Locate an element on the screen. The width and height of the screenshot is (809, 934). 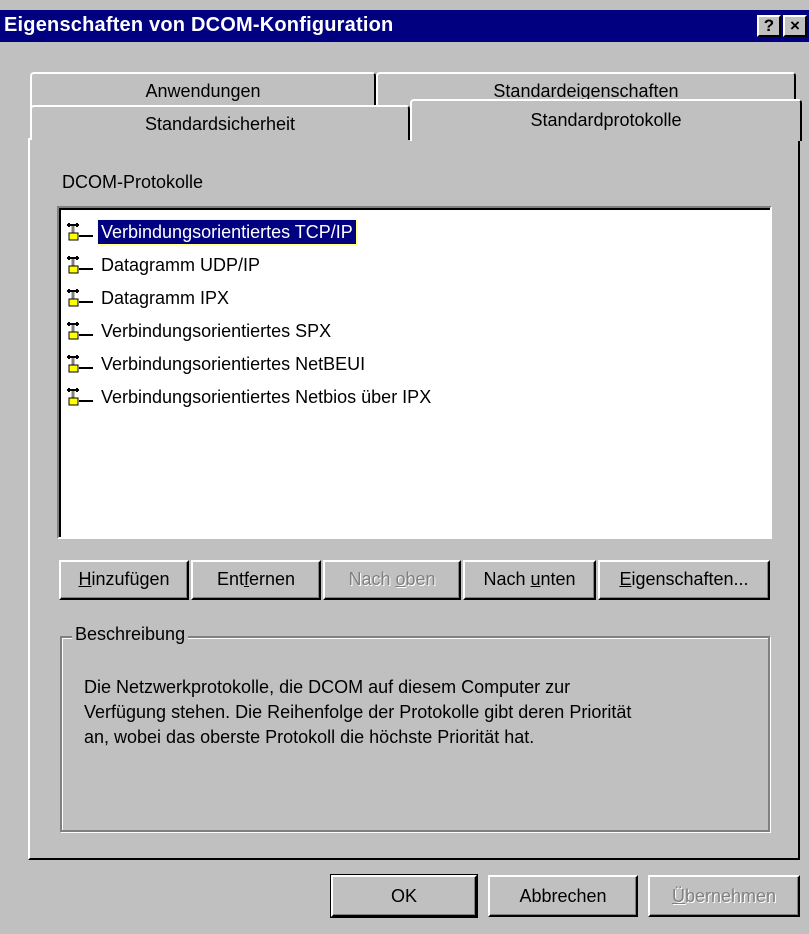
tab-label: Standardprotokolle is located at coordinates (606, 120).